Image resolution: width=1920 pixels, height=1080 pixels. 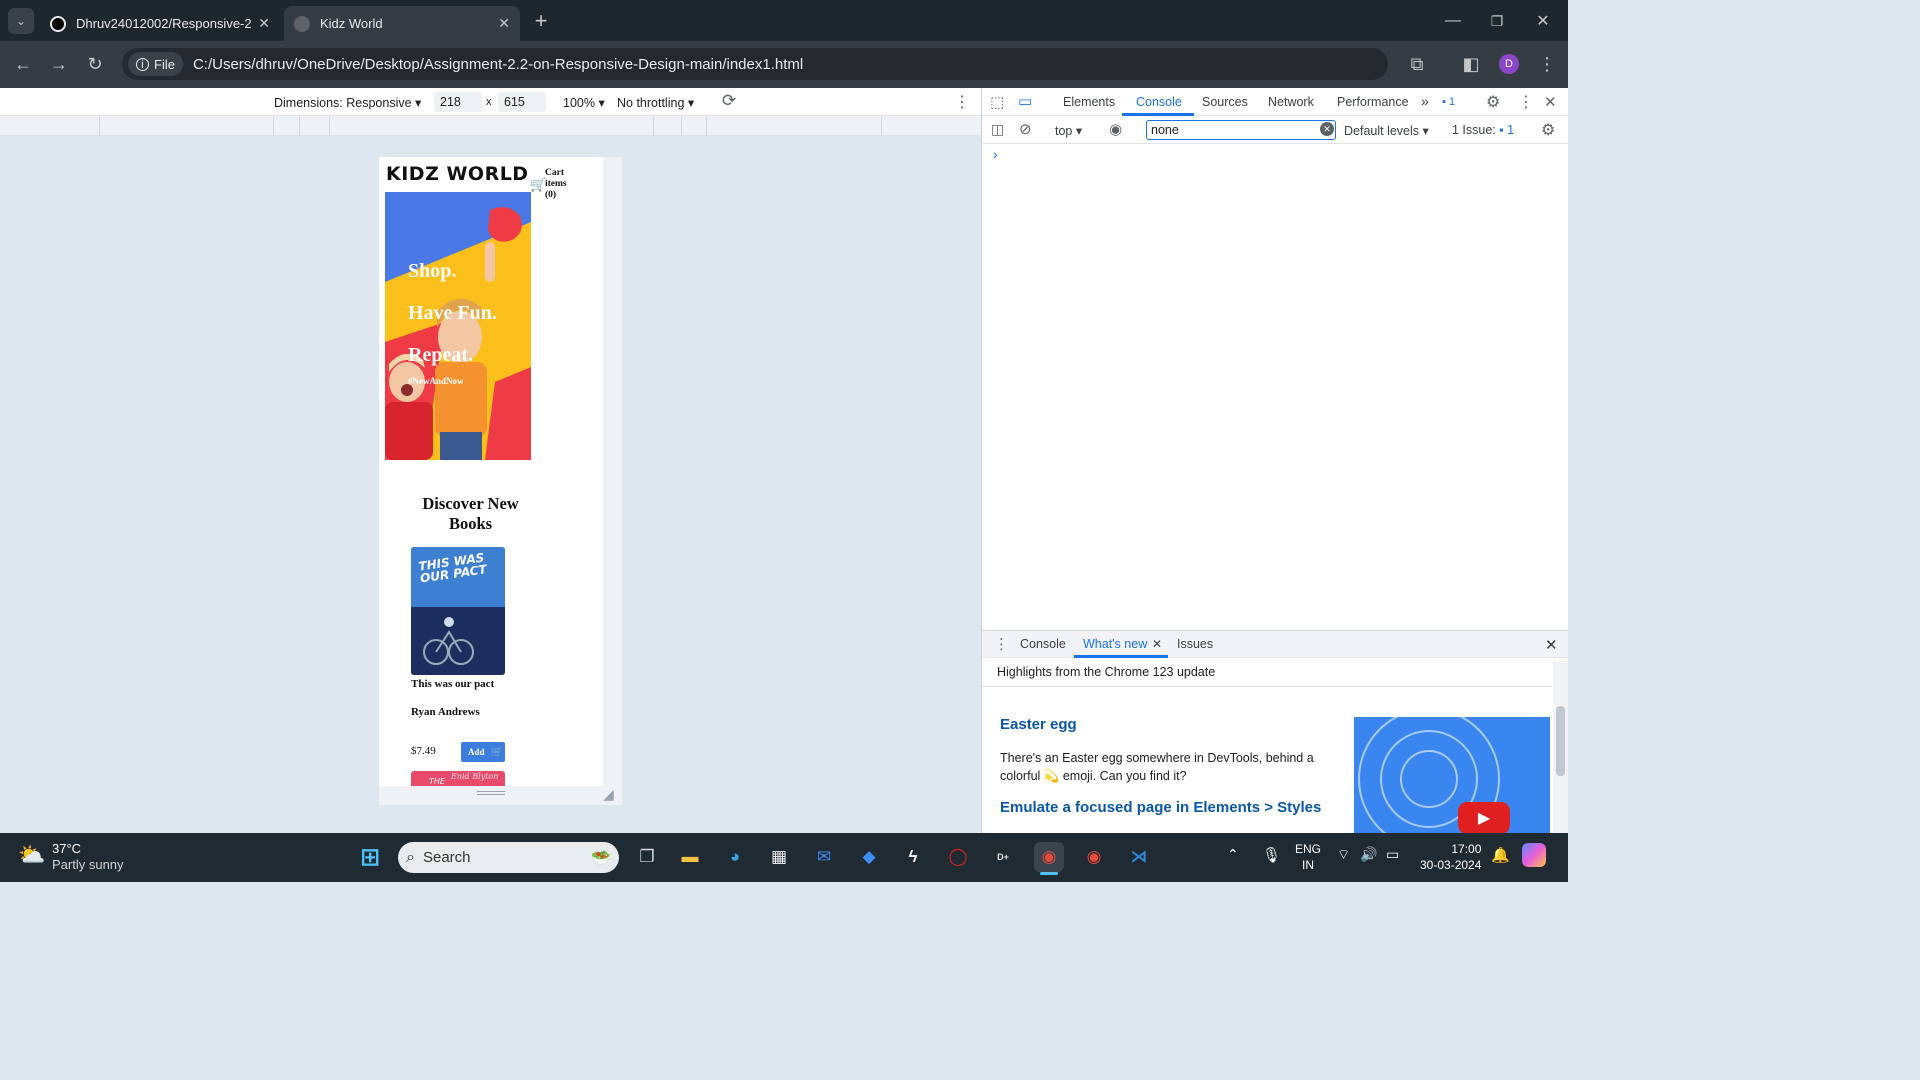 I want to click on tab-github: Dhruv24012002/Responsive-2 ✕, so click(x=160, y=23).